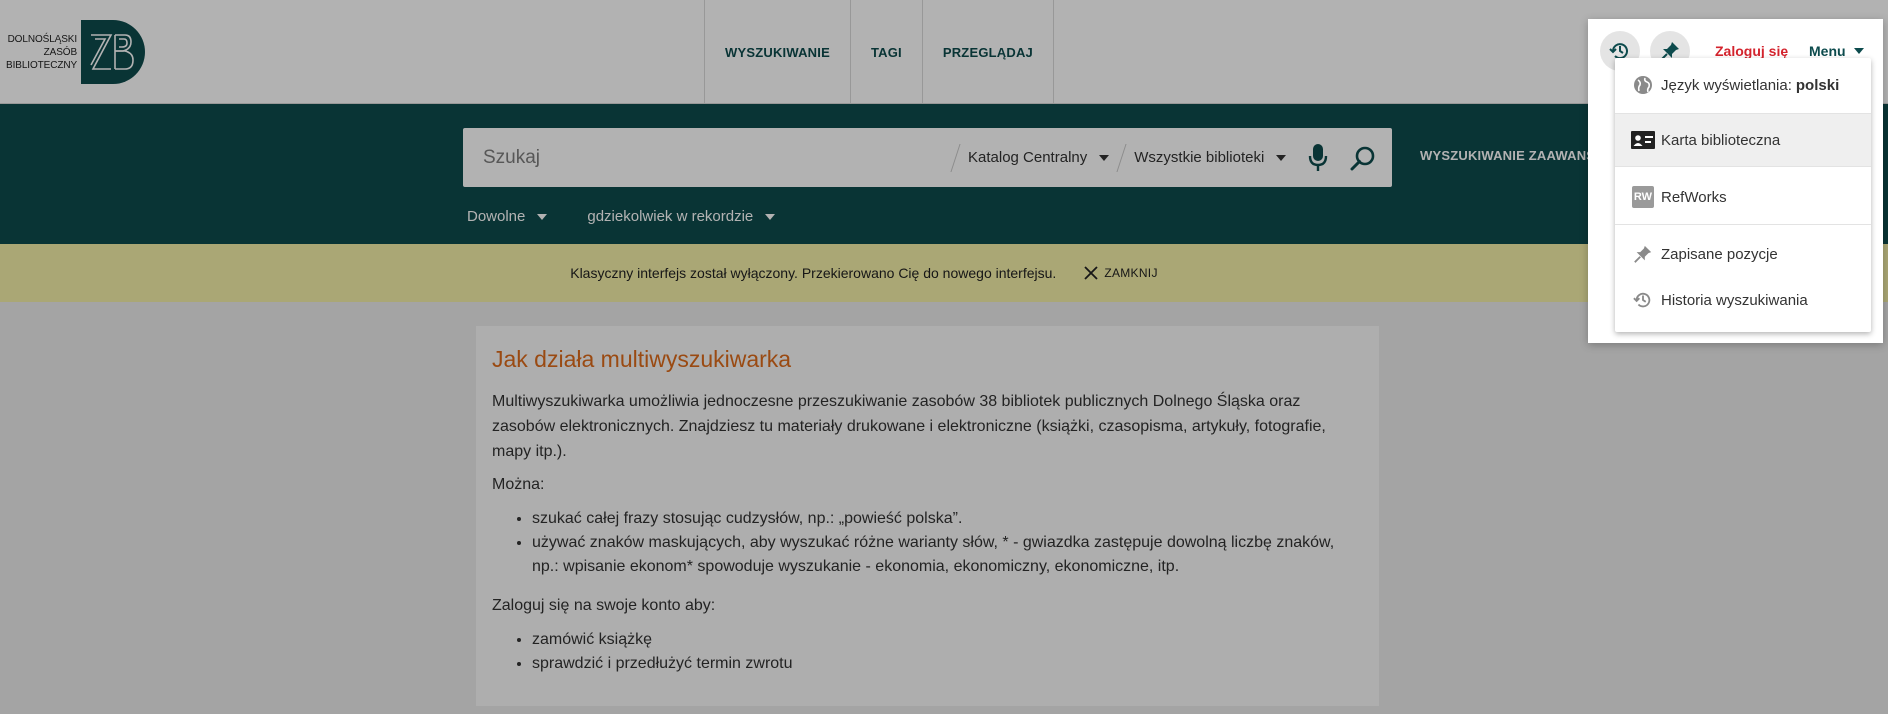 The width and height of the screenshot is (1888, 714). I want to click on pin-icon, so click(1643, 254).